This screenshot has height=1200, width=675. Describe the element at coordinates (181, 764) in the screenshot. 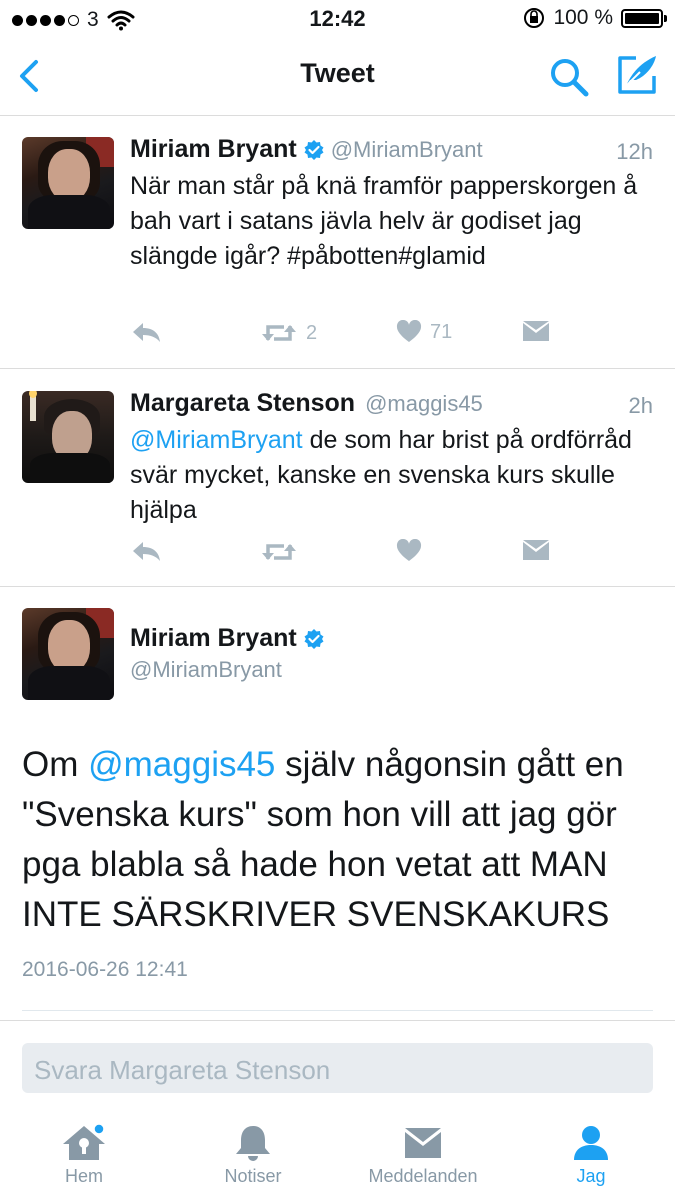

I see `mention-link: @maggis45` at that location.